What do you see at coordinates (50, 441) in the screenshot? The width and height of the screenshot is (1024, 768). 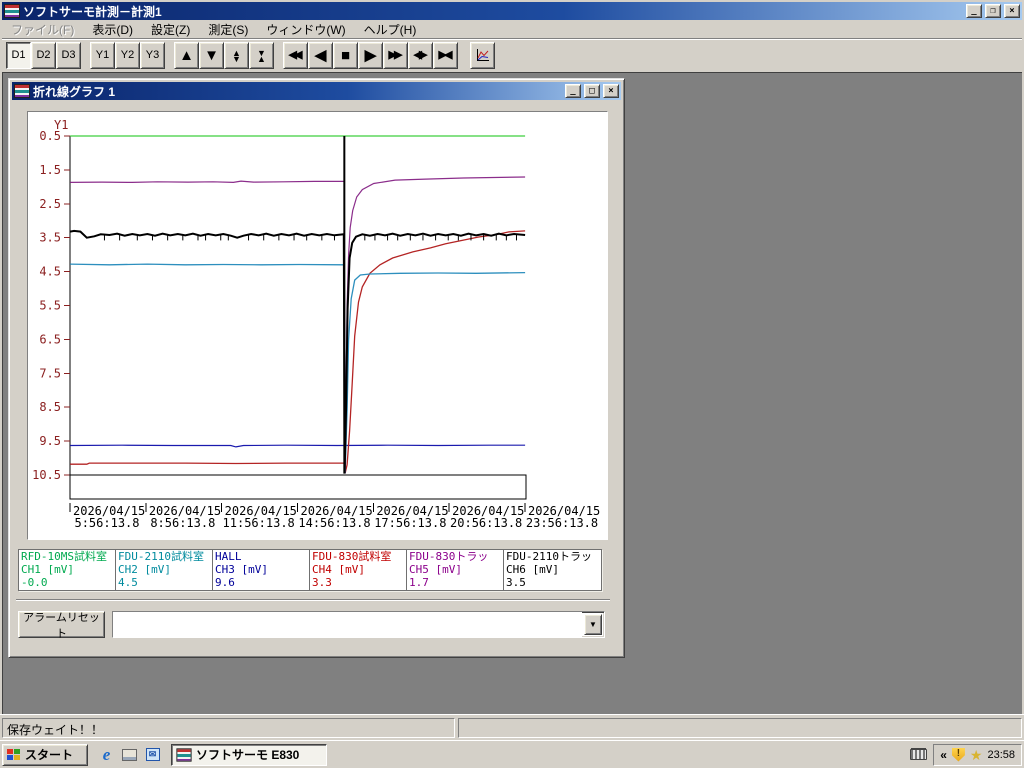 I see `svg-text: 9.5` at bounding box center [50, 441].